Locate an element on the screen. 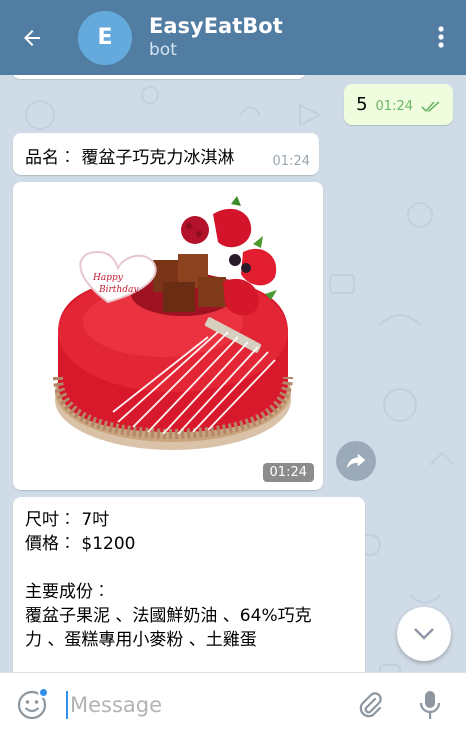  detail-size: 尺吋︰ 7吋 is located at coordinates (67, 520).